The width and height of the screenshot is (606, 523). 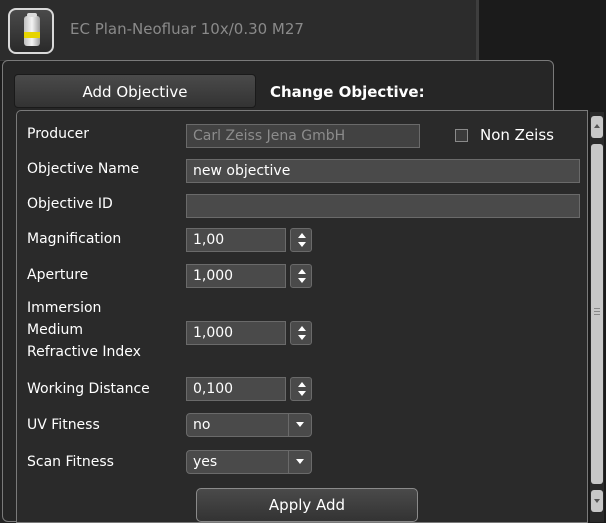 What do you see at coordinates (236, 276) in the screenshot?
I see `aperture-input: 1,000` at bounding box center [236, 276].